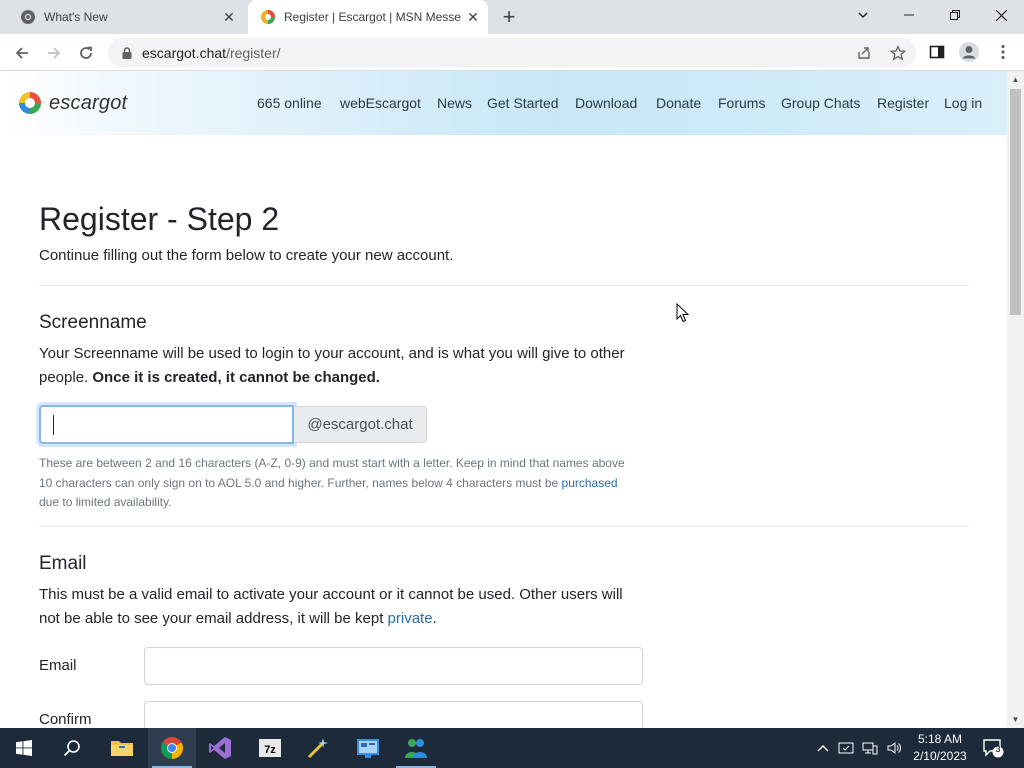 This screenshot has width=1024, height=768. What do you see at coordinates (127, 53) in the screenshot?
I see `lock-icon` at bounding box center [127, 53].